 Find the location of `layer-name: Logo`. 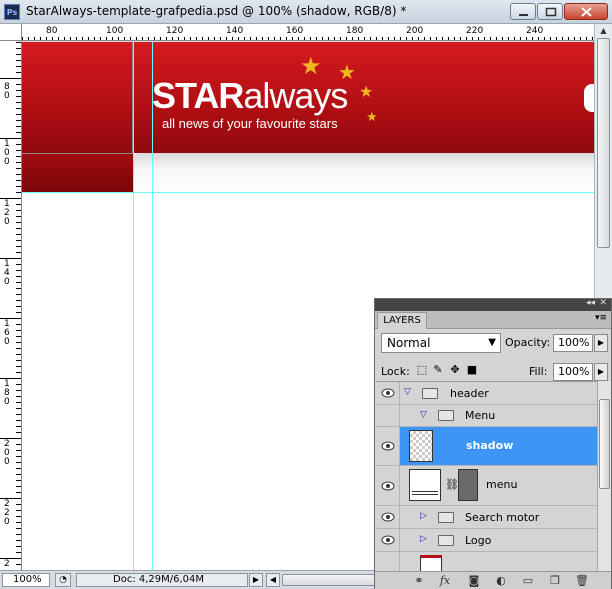

layer-name: Logo is located at coordinates (478, 540).